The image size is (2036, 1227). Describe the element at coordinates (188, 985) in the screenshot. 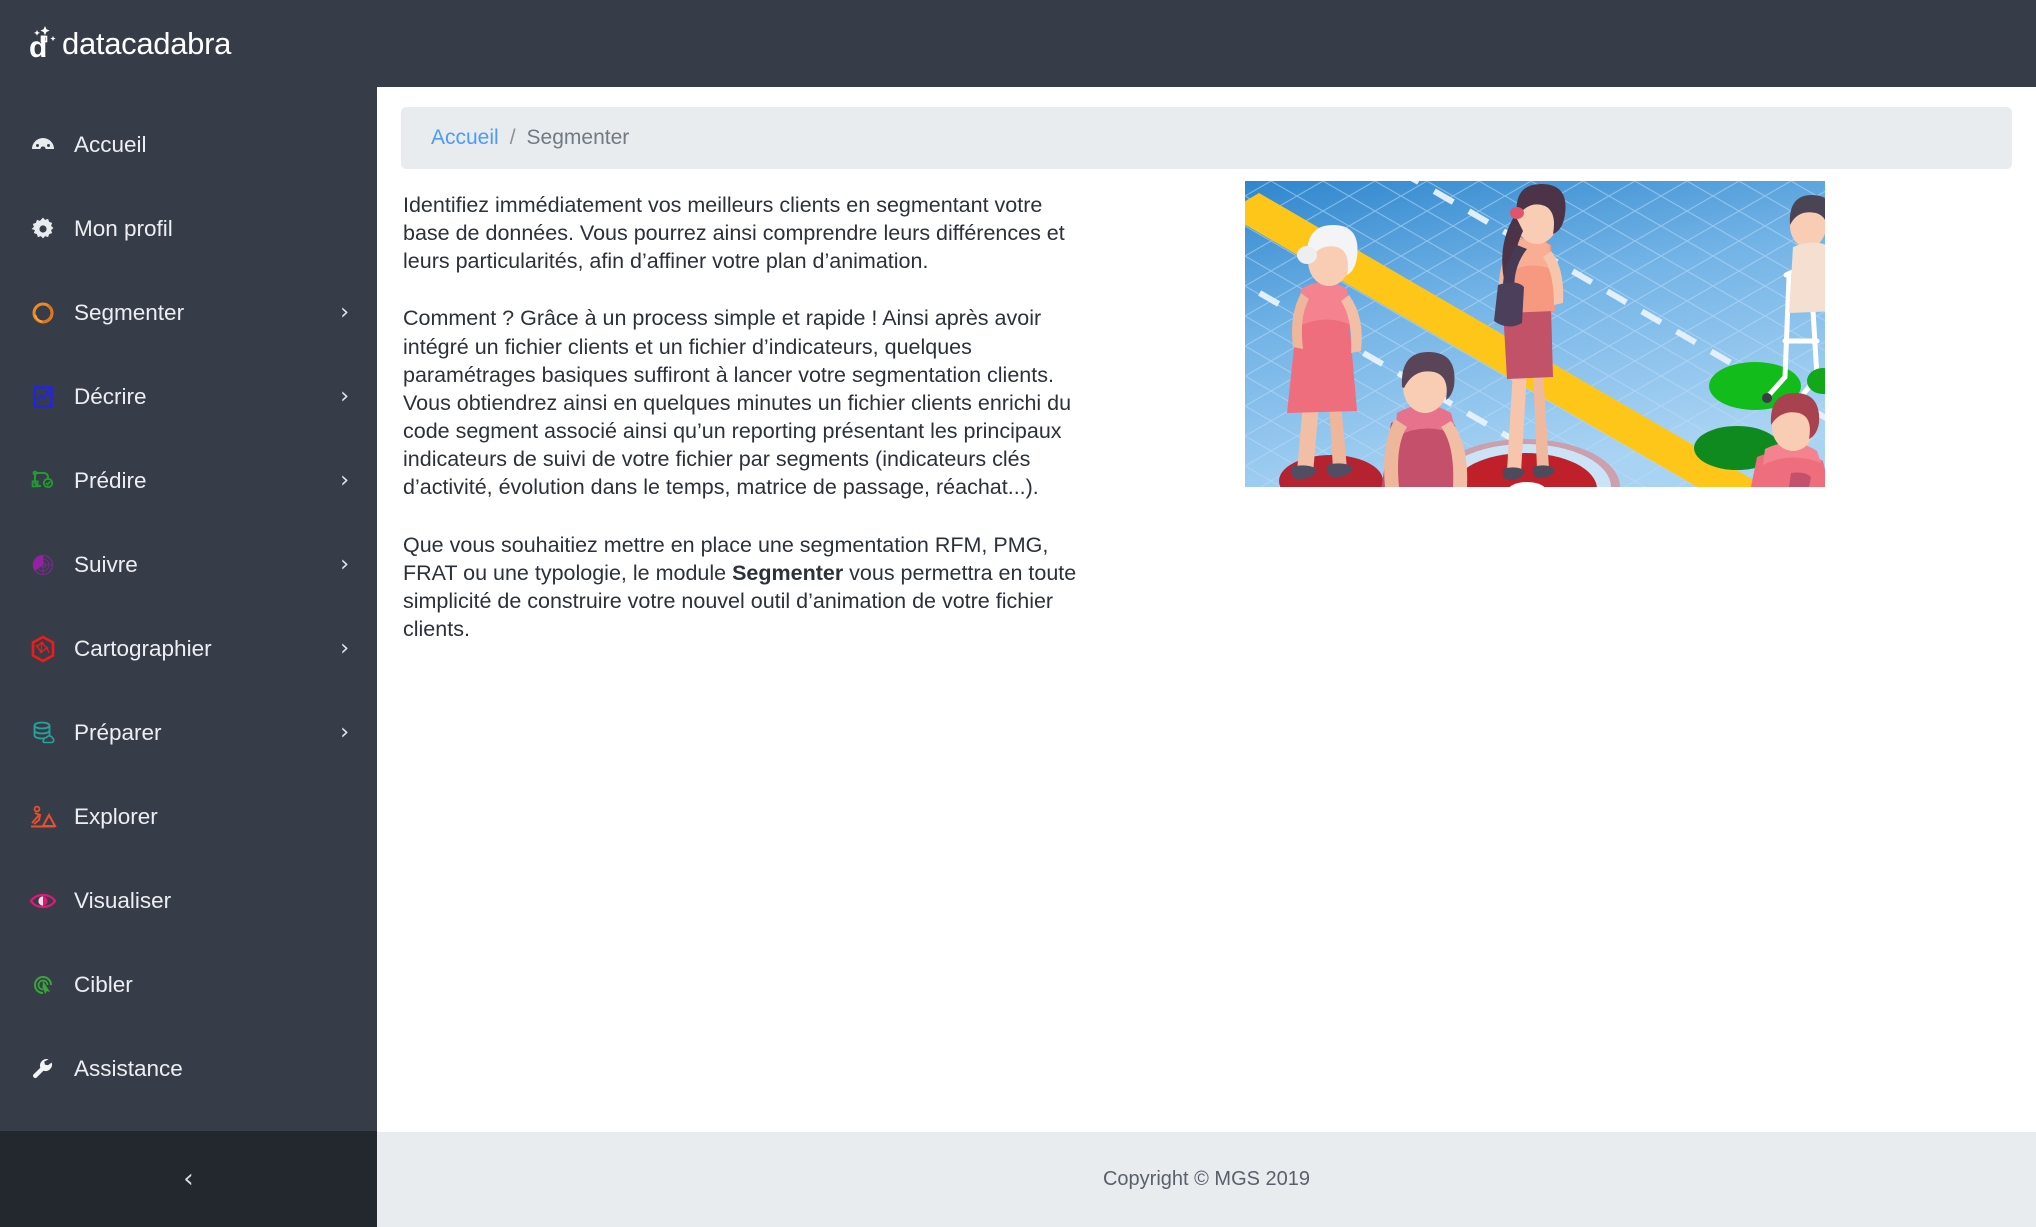

I see `sidebar-item-cibler: Cibler` at that location.